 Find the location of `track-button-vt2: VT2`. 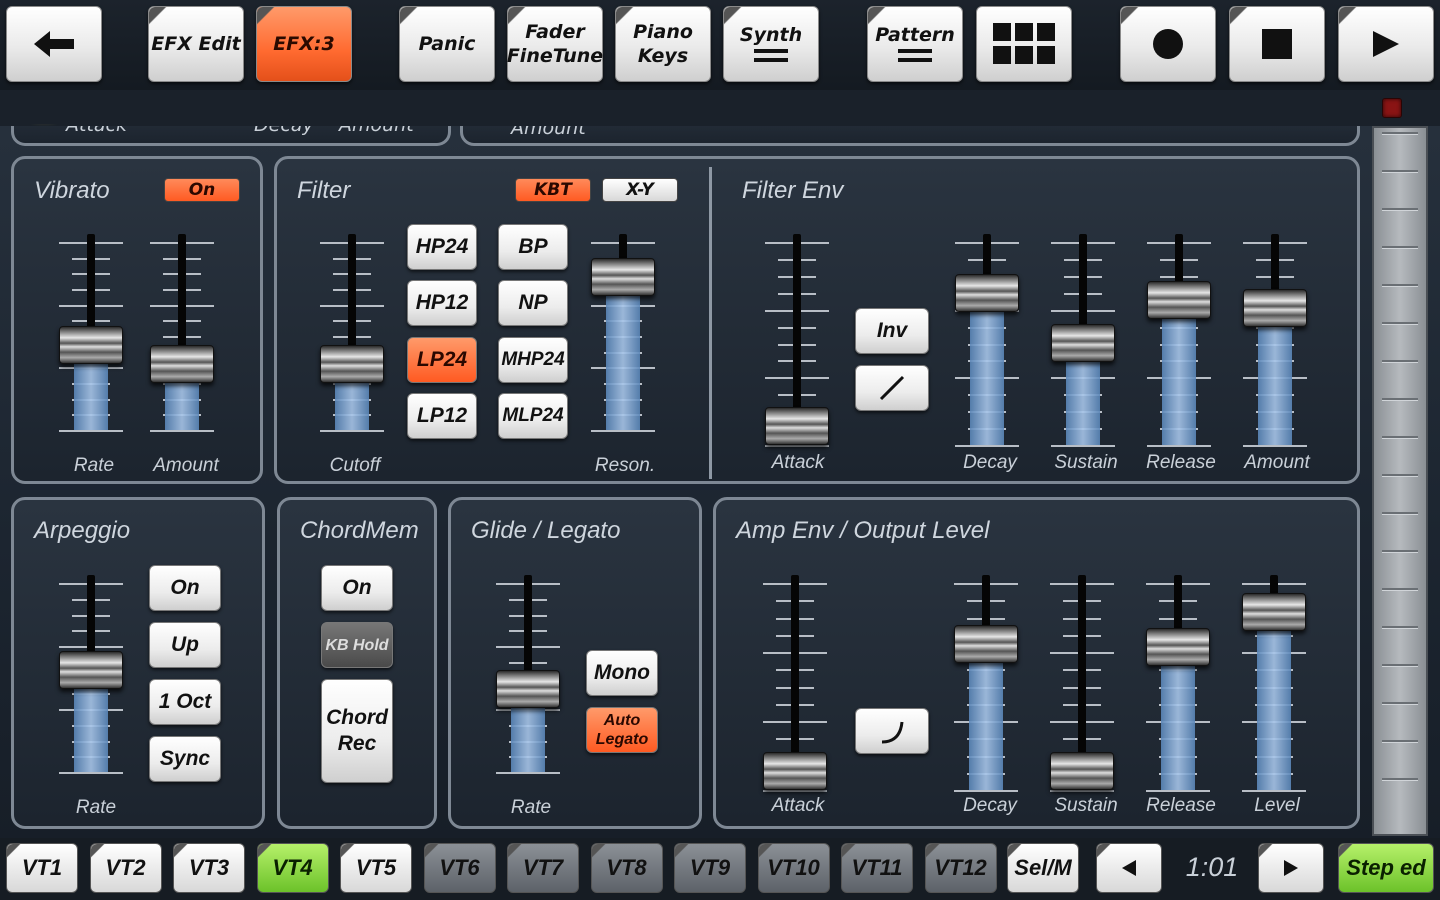

track-button-vt2: VT2 is located at coordinates (125, 868).